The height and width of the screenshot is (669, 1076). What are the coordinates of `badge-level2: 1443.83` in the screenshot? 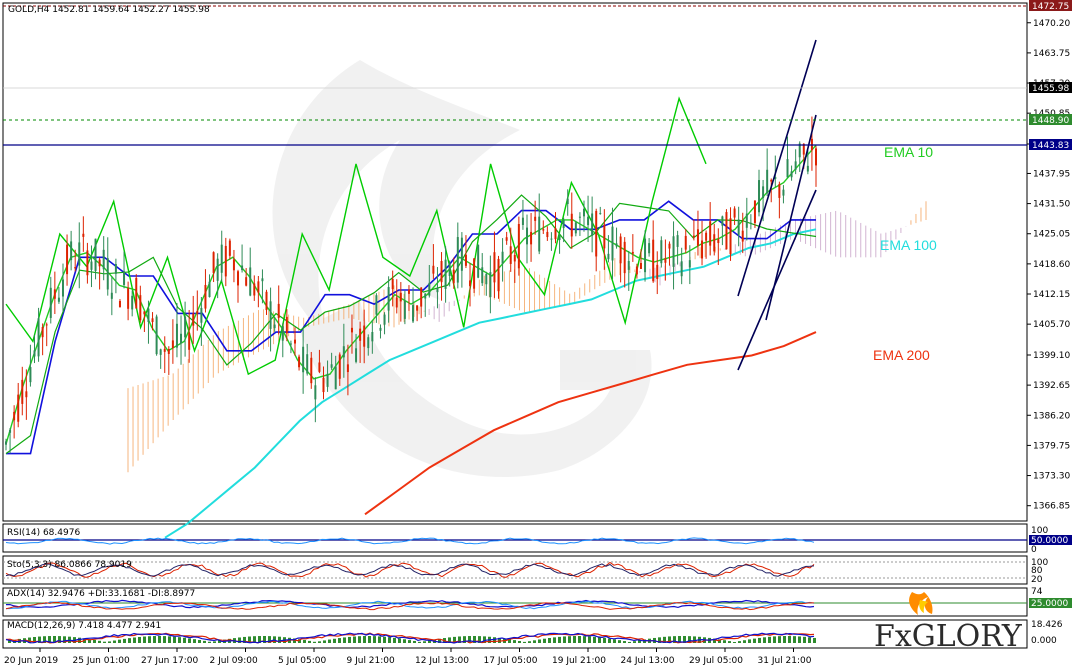 It's located at (1050, 146).